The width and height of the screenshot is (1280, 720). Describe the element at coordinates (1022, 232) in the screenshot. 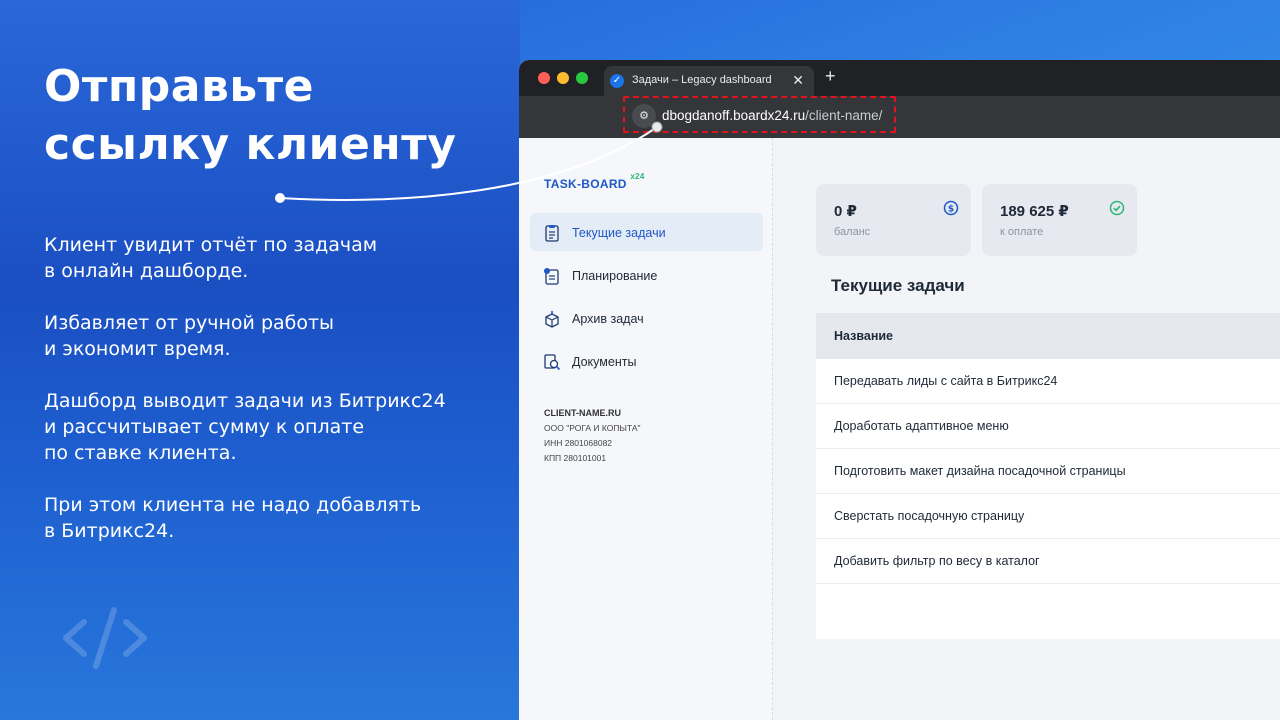

I see `to-pay-label: к оплате` at that location.